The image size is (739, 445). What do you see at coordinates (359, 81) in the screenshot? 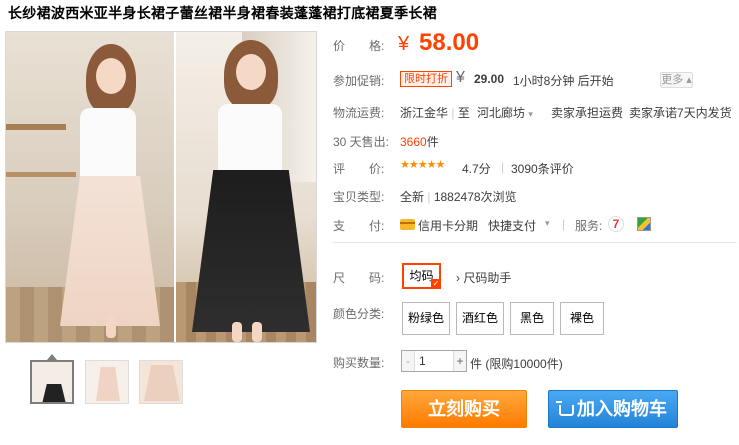
I see `promo-label: 参加促销:` at bounding box center [359, 81].